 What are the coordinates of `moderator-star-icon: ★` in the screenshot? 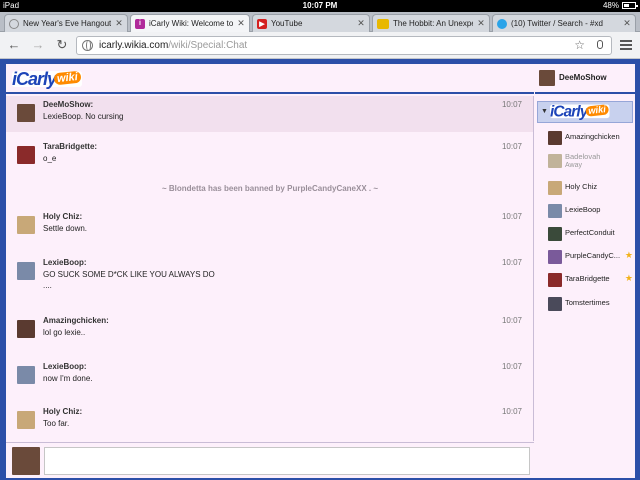 It's located at (628, 278).